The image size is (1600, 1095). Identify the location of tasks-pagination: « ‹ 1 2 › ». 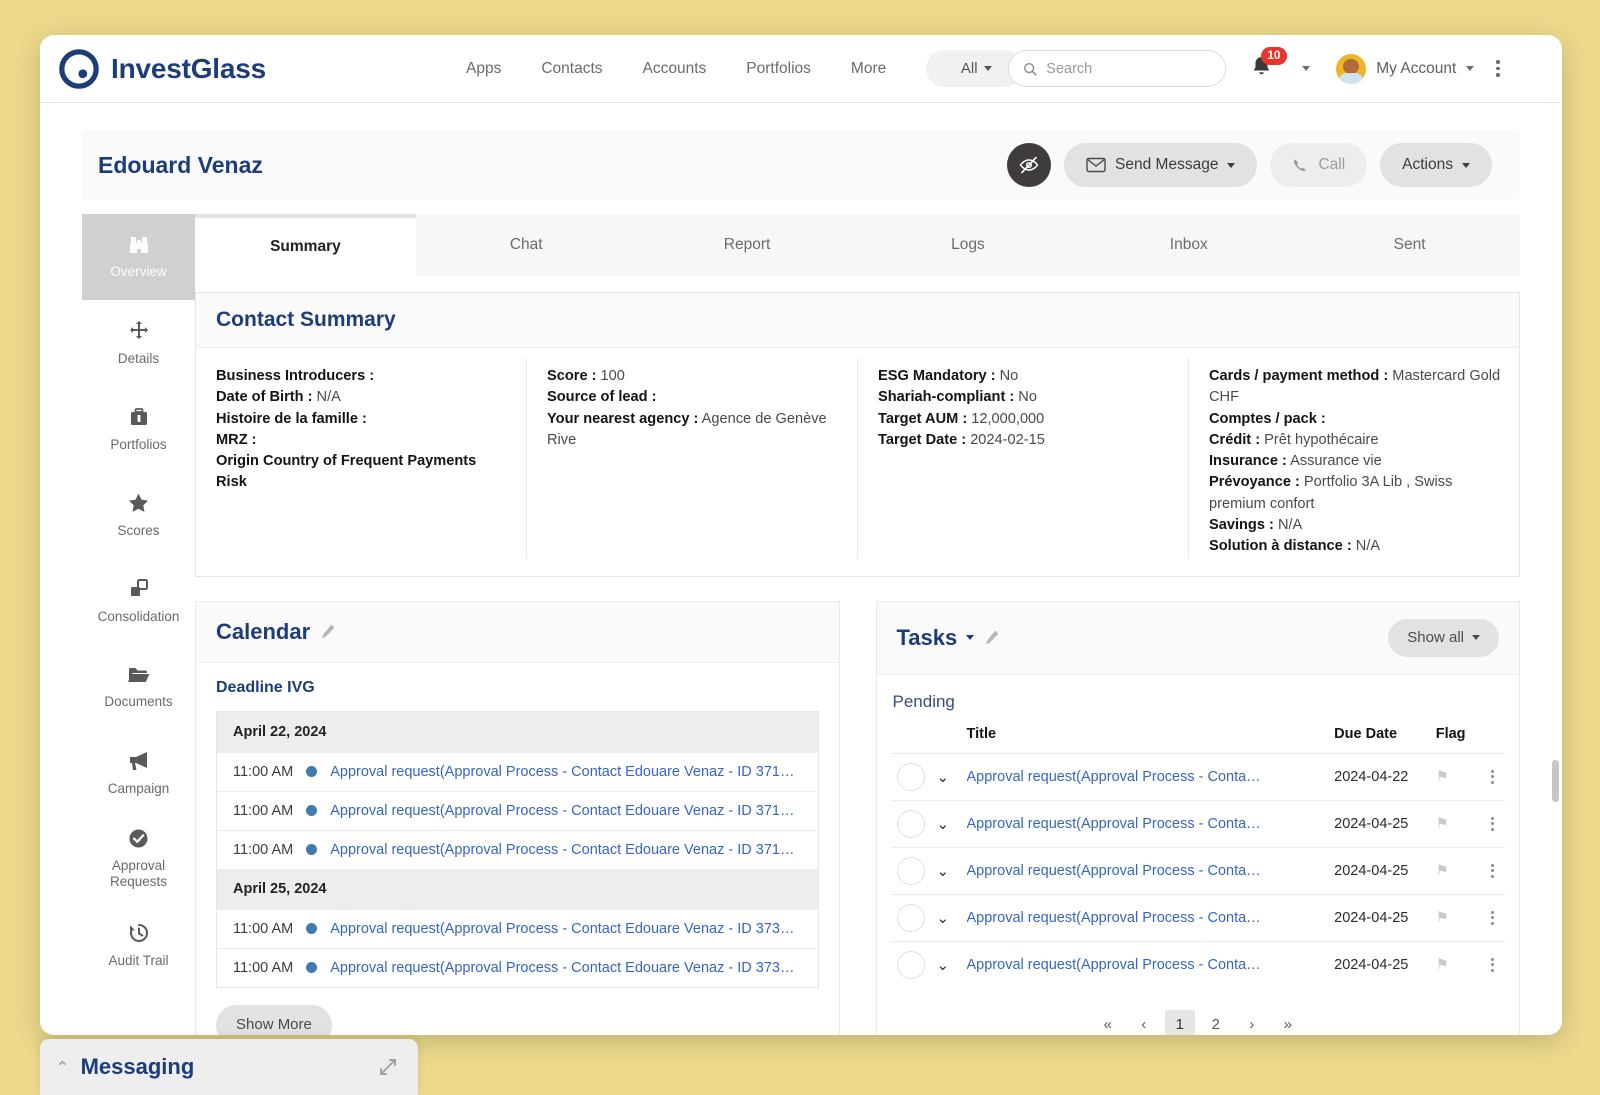
(1198, 1011).